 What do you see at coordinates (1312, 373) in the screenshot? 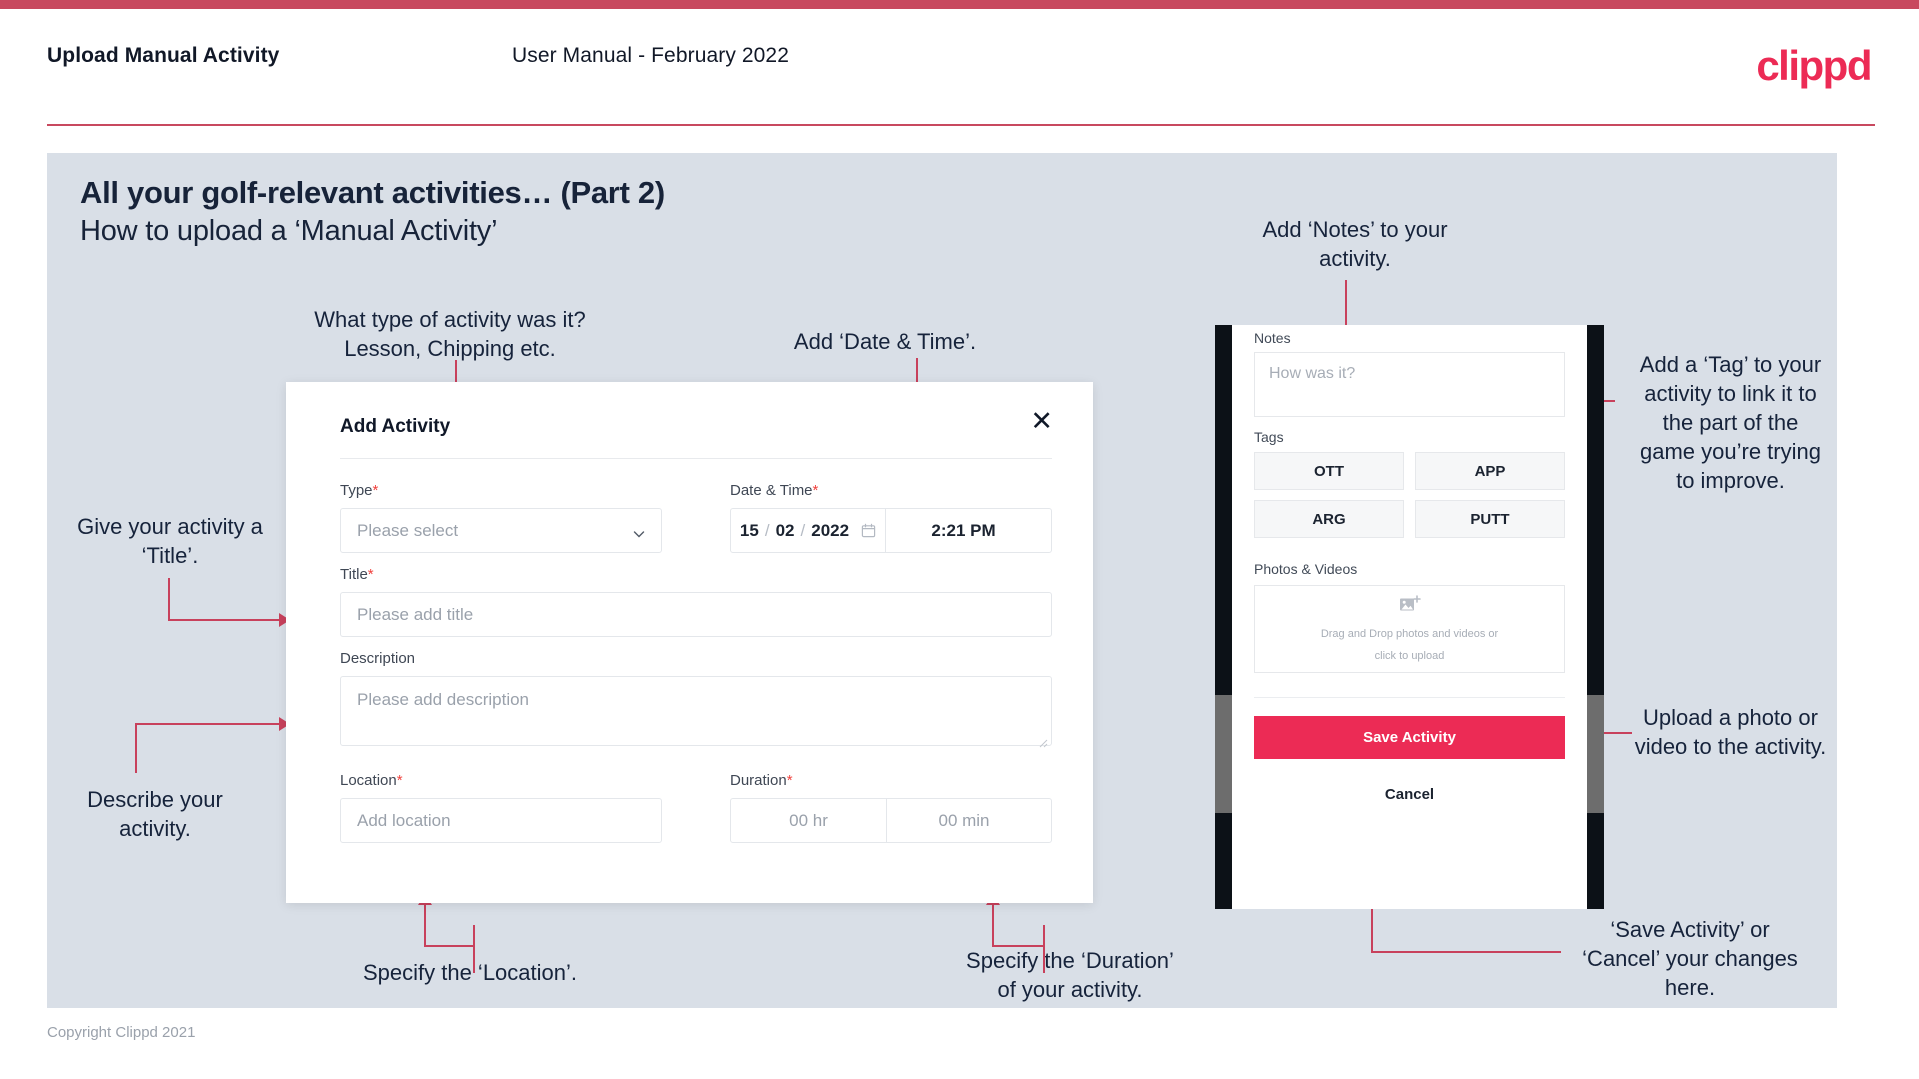
I see `phone-notes-placeholder: How was it?` at bounding box center [1312, 373].